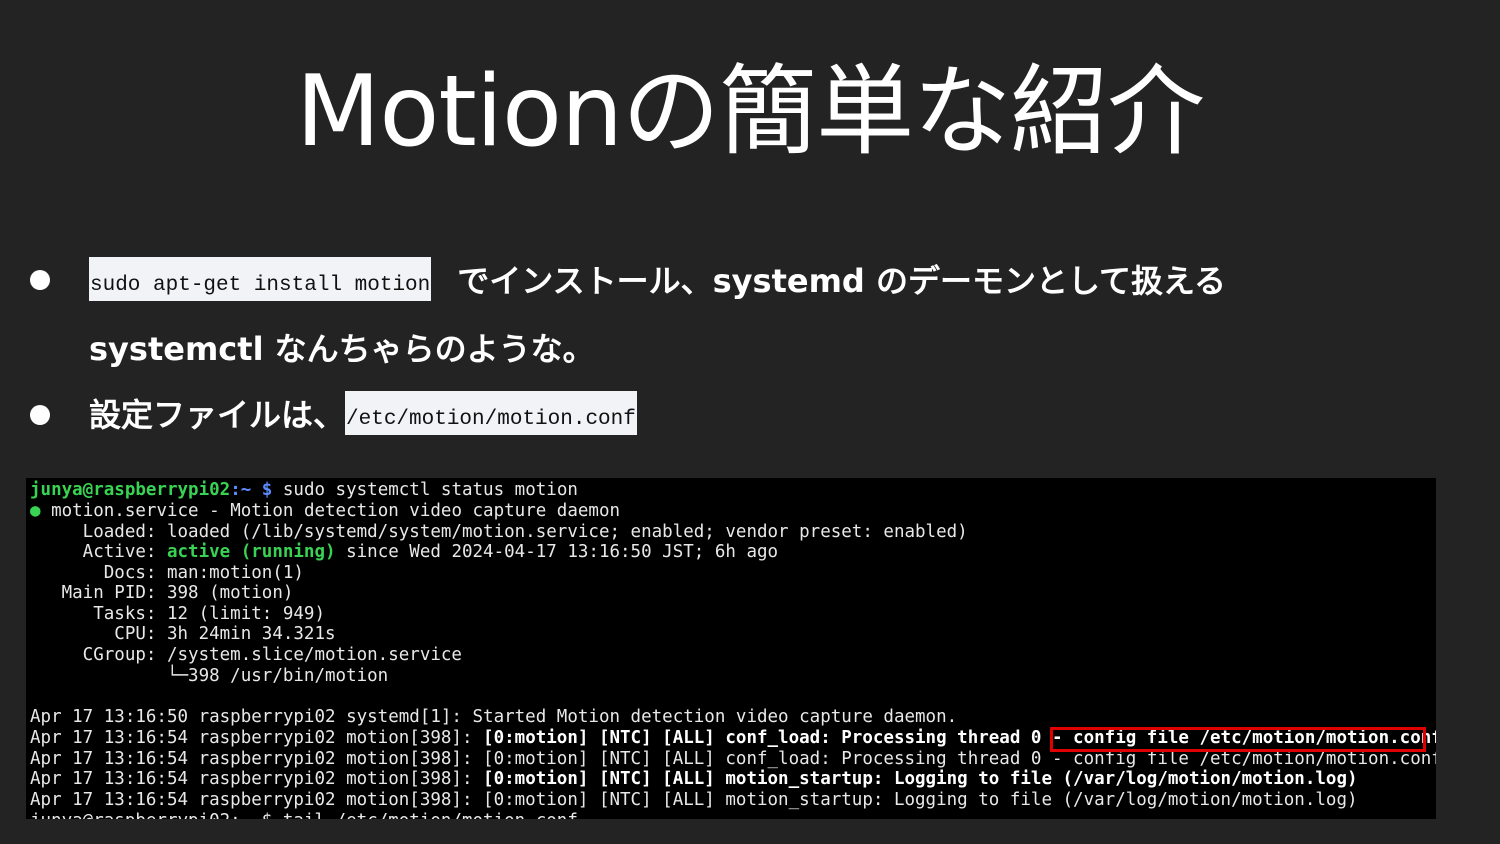 The height and width of the screenshot is (844, 1500). I want to click on terminal-command: sudo systemctl status motion, so click(425, 490).